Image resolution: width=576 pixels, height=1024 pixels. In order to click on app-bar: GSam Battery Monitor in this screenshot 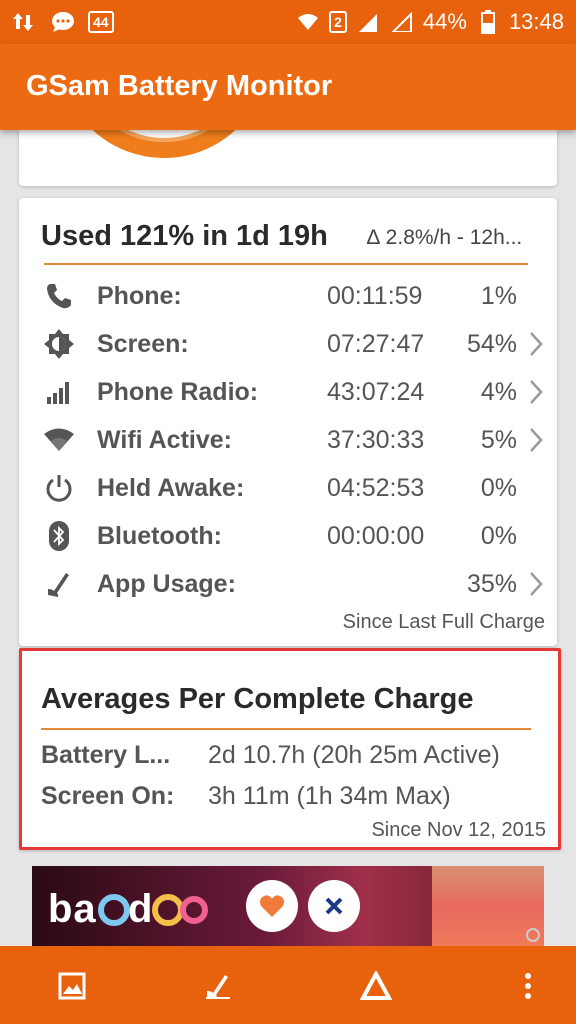, I will do `click(288, 87)`.